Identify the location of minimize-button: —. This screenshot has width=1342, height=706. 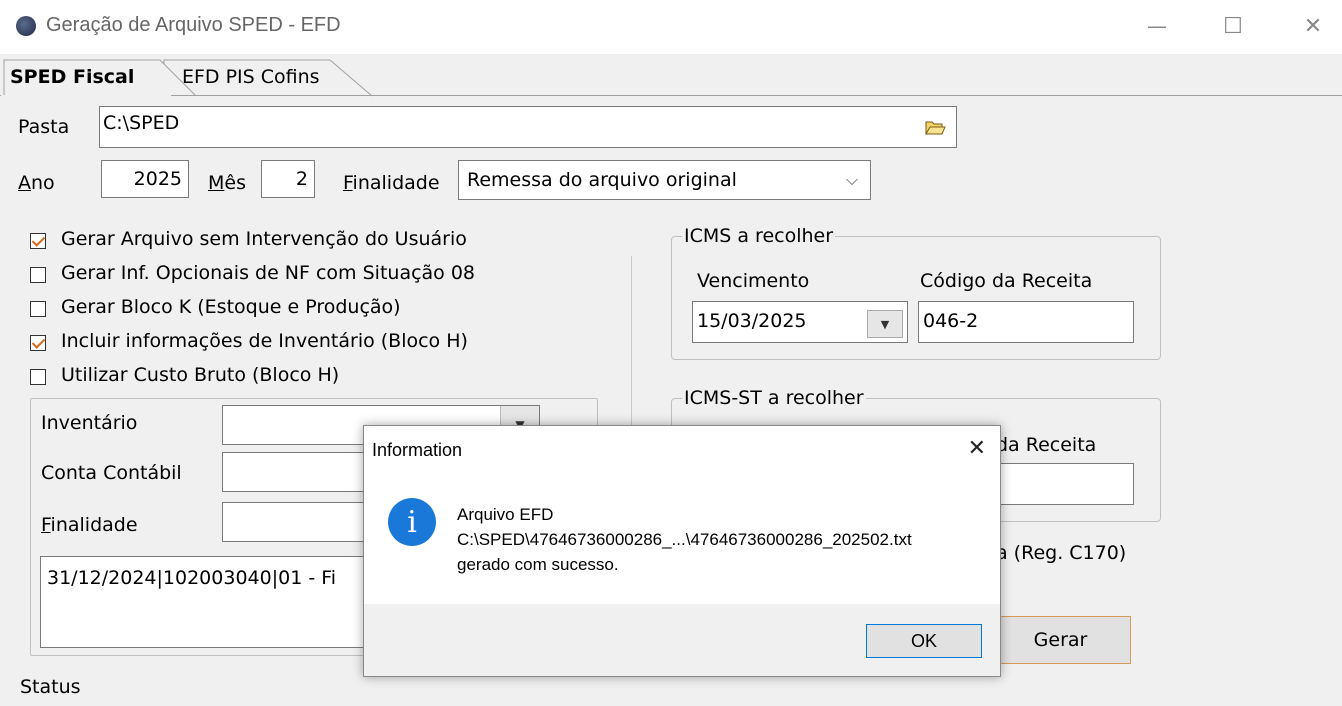
(1157, 26).